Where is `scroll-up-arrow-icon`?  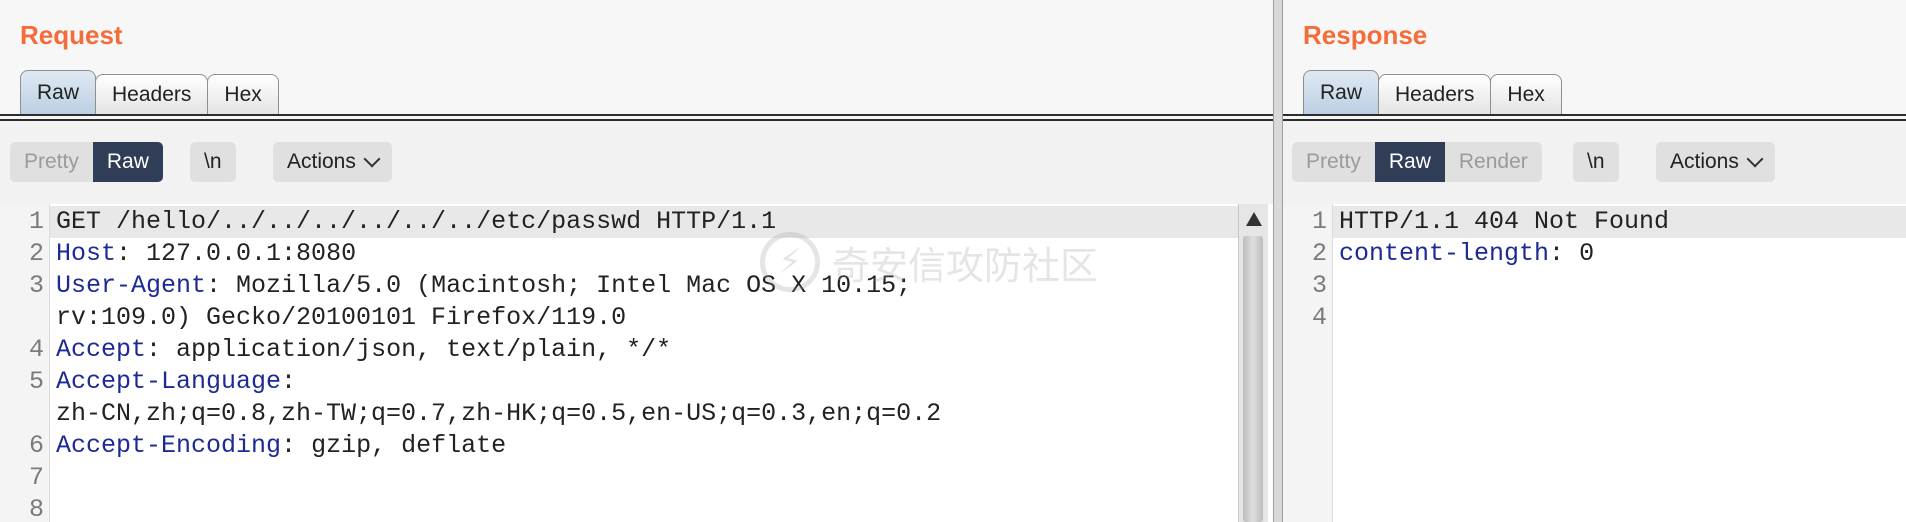
scroll-up-arrow-icon is located at coordinates (1254, 219).